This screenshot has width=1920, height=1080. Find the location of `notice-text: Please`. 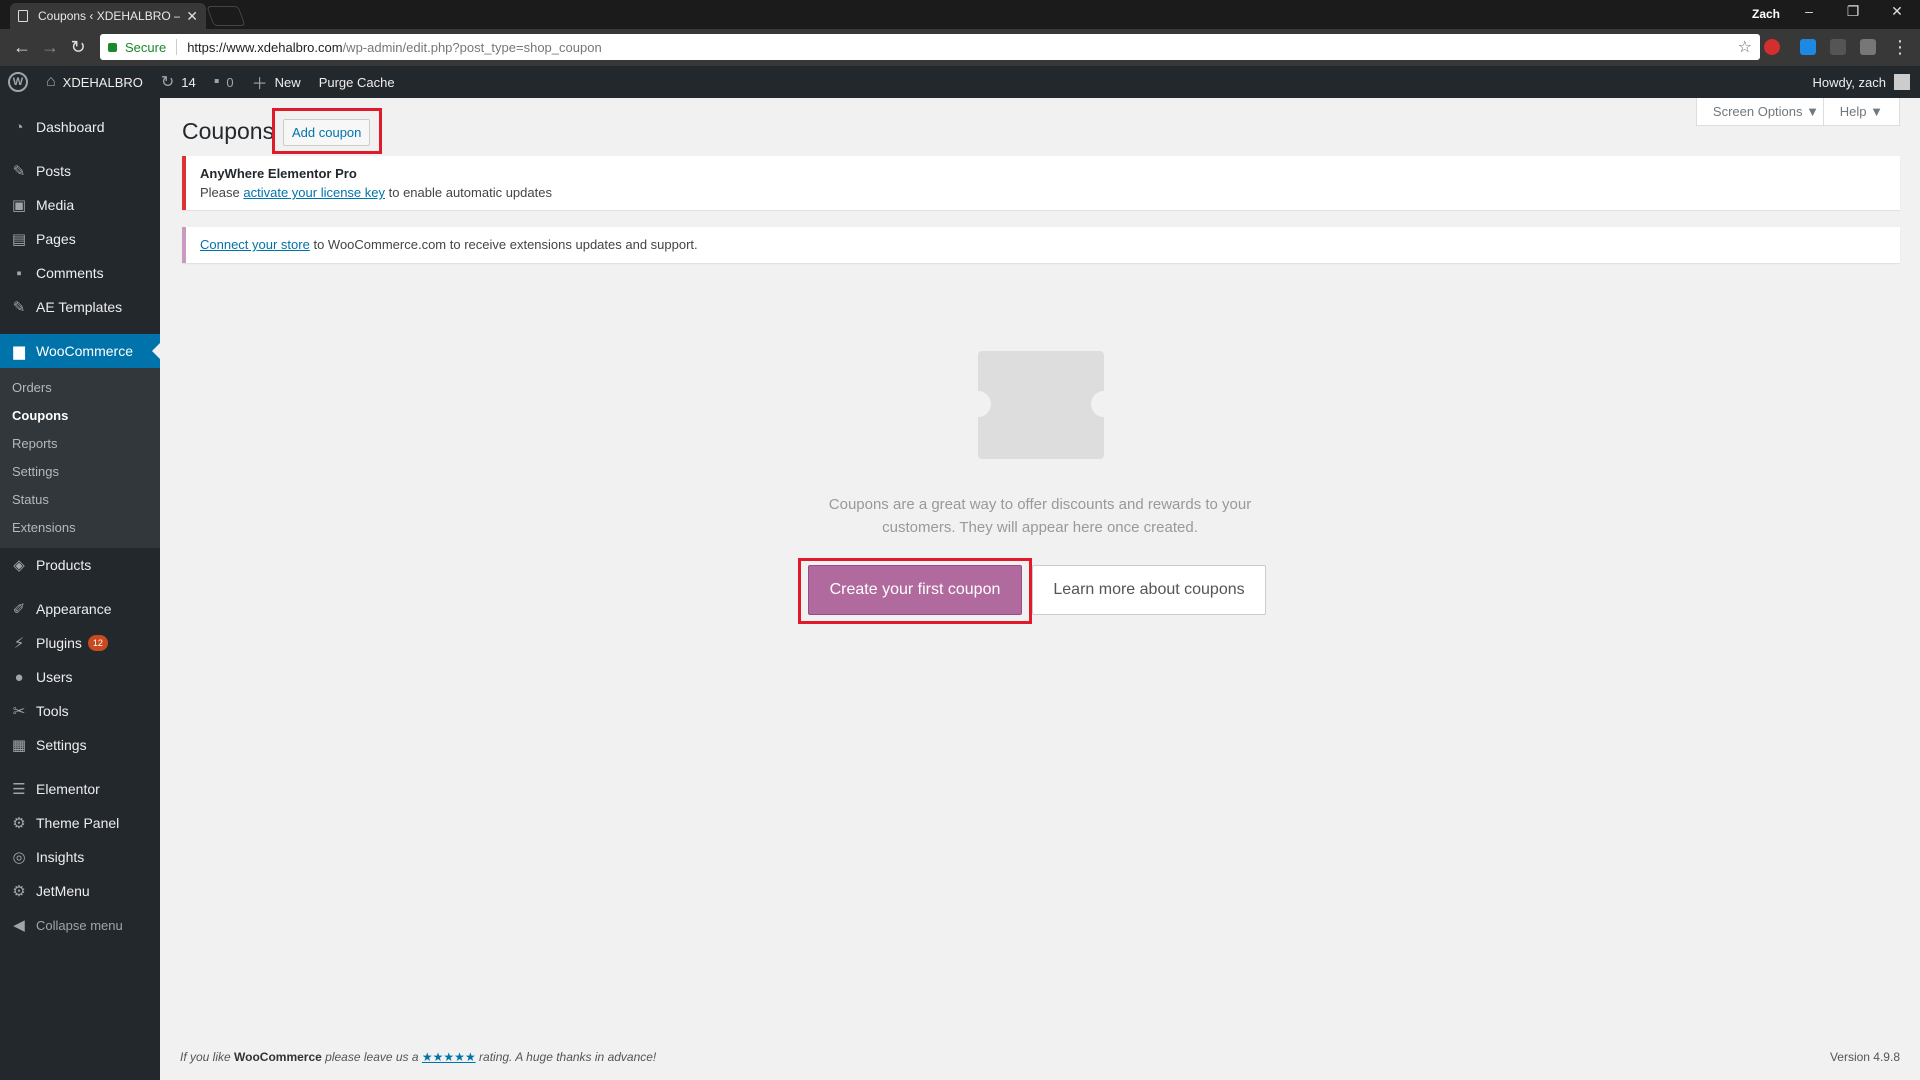

notice-text: Please is located at coordinates (222, 192).